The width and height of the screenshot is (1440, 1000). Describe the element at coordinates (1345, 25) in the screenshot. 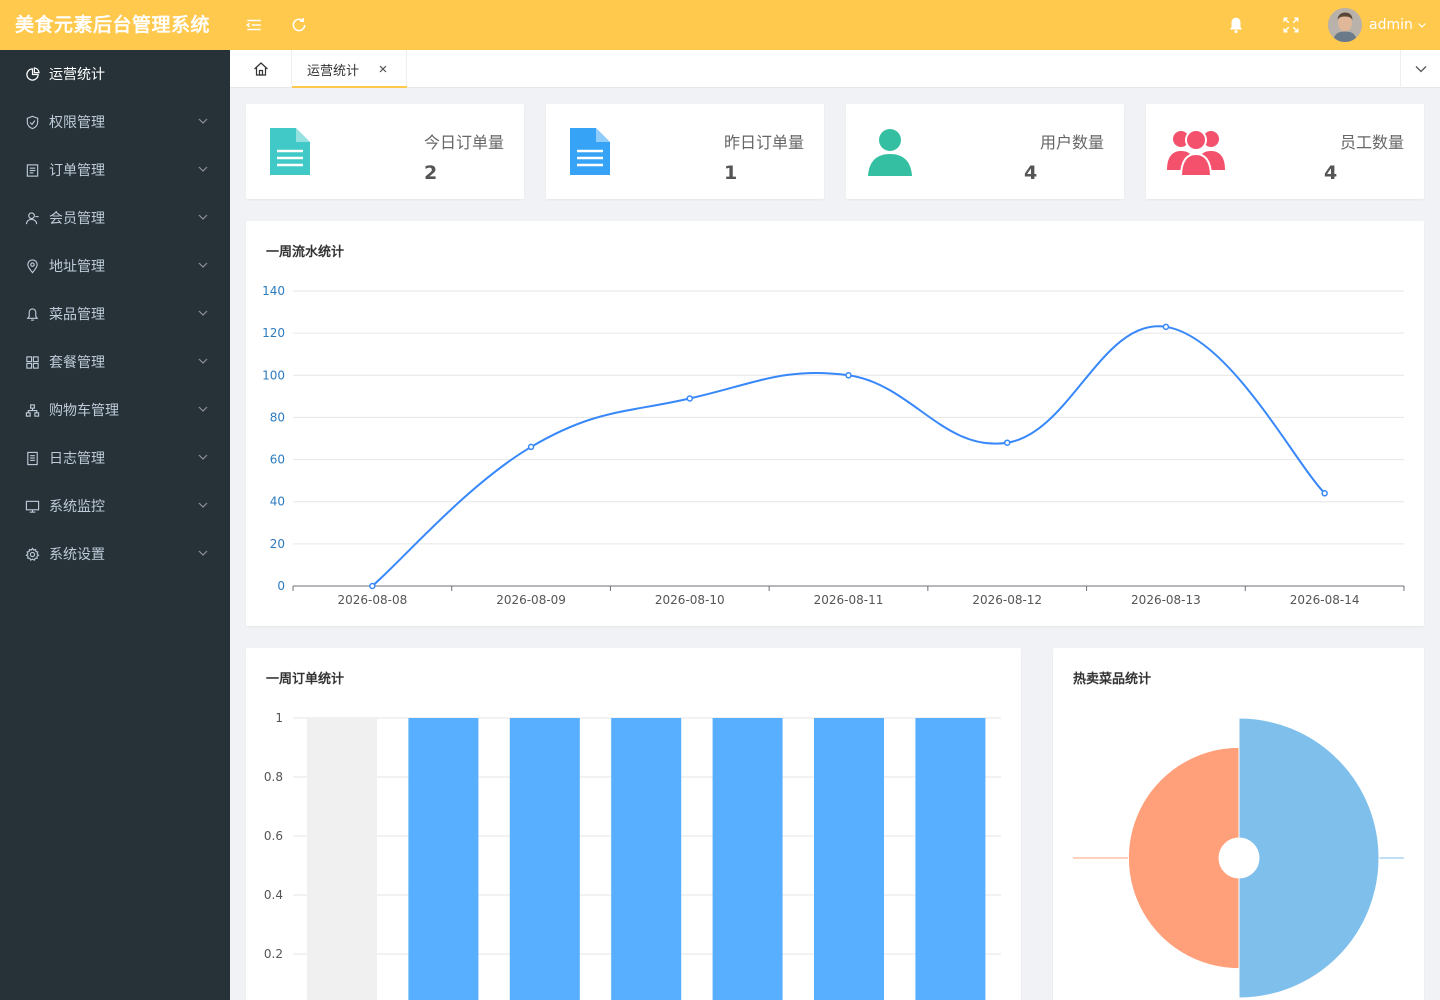

I see `avatar` at that location.